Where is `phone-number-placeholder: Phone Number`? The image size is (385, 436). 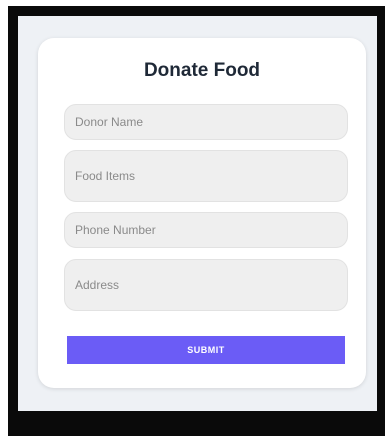
phone-number-placeholder: Phone Number is located at coordinates (115, 230).